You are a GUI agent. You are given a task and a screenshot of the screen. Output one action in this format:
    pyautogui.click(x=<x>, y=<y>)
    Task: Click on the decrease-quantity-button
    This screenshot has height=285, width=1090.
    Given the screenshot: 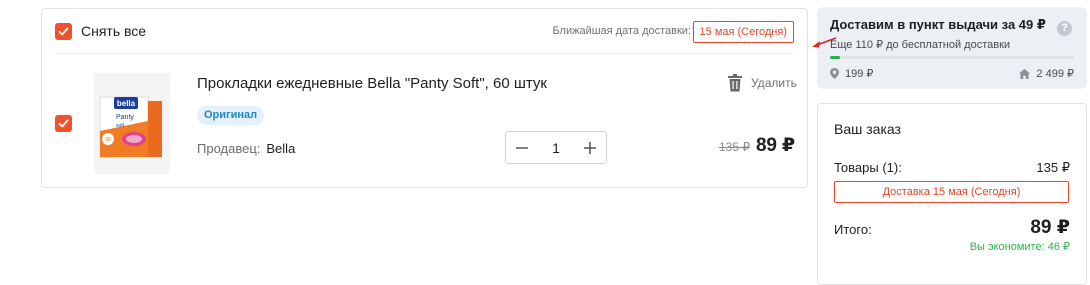 What is the action you would take?
    pyautogui.click(x=522, y=147)
    